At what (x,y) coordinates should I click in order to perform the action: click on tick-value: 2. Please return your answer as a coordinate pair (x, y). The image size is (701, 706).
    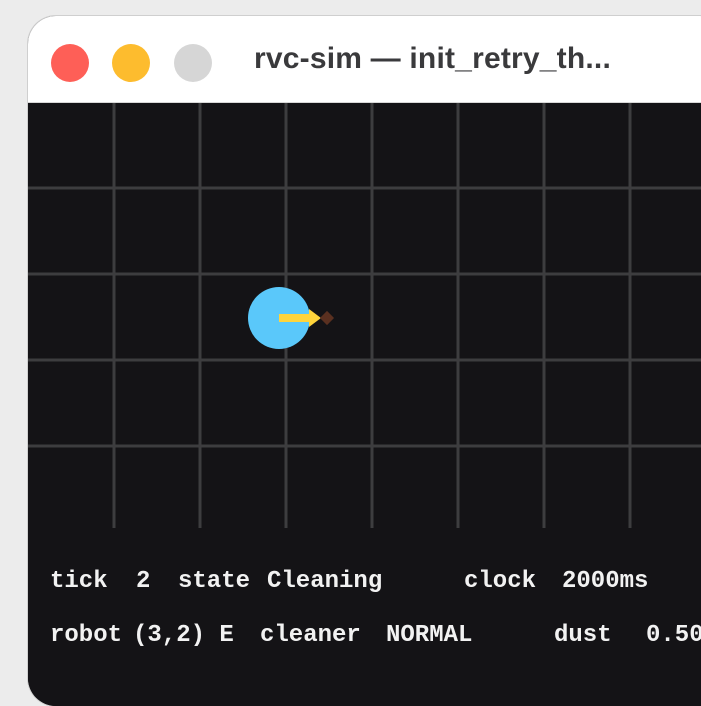
    Looking at the image, I should click on (143, 581).